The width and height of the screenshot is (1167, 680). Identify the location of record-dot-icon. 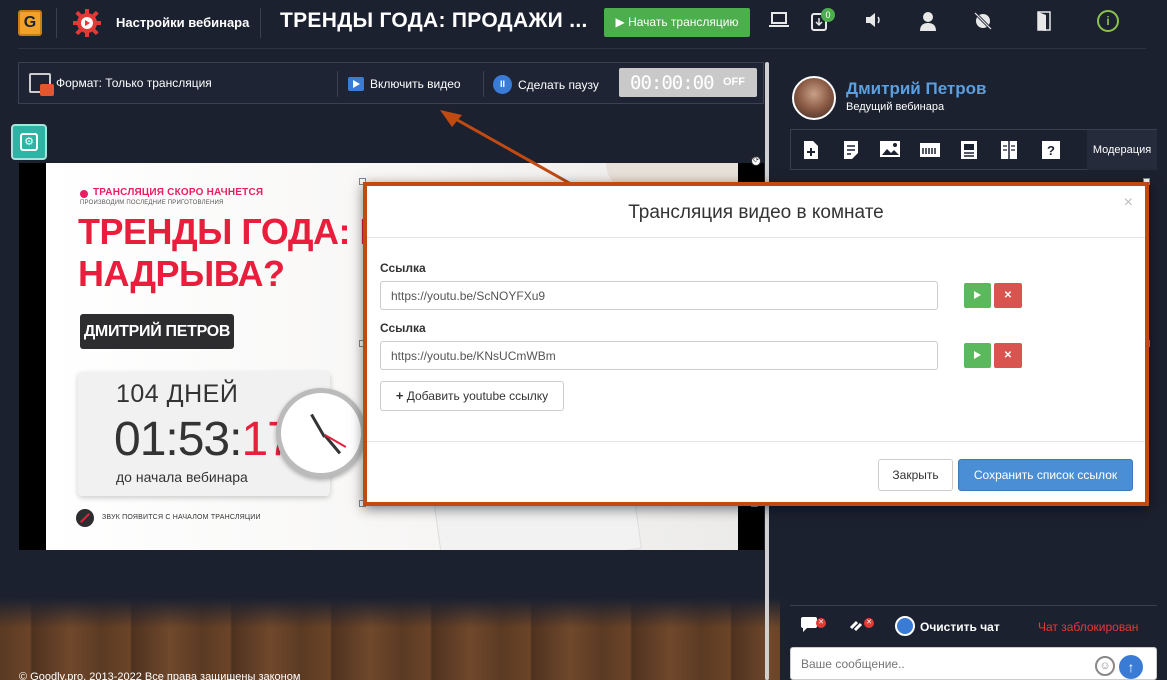
(84, 194).